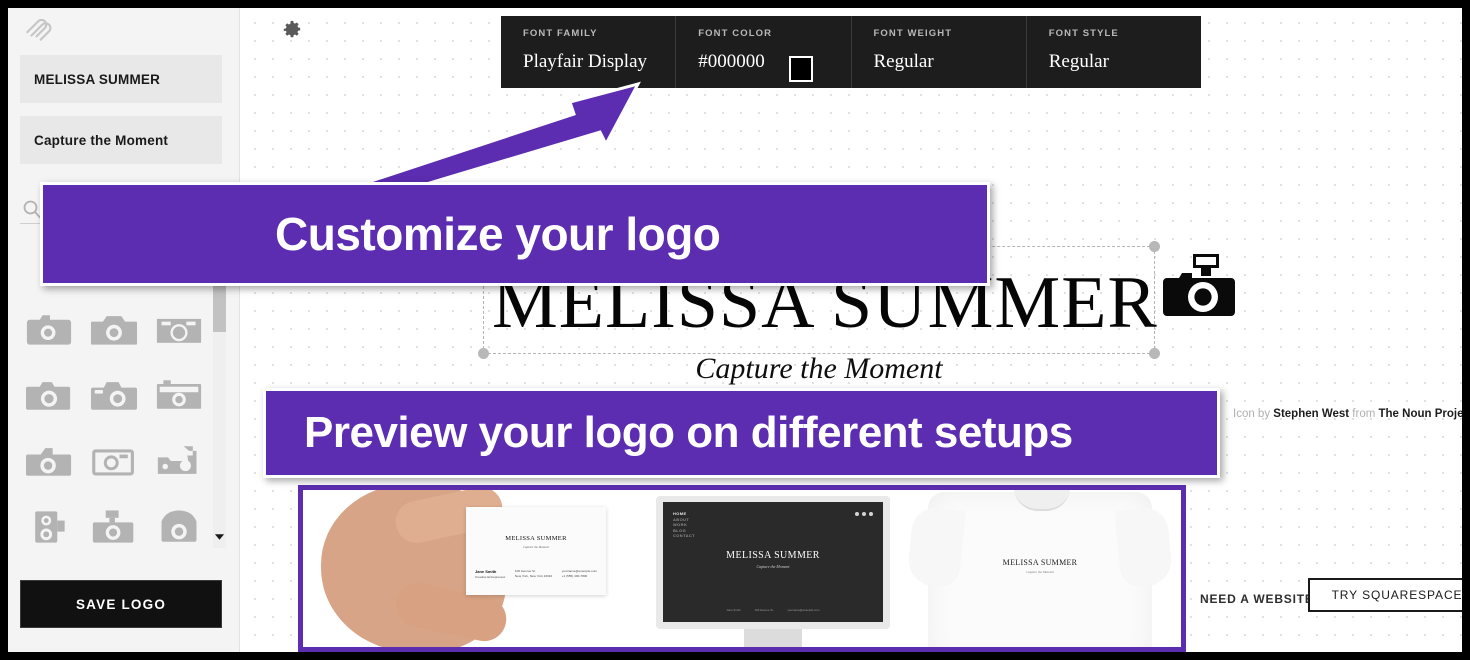  What do you see at coordinates (1199, 288) in the screenshot?
I see `camera-with-flash-icon` at bounding box center [1199, 288].